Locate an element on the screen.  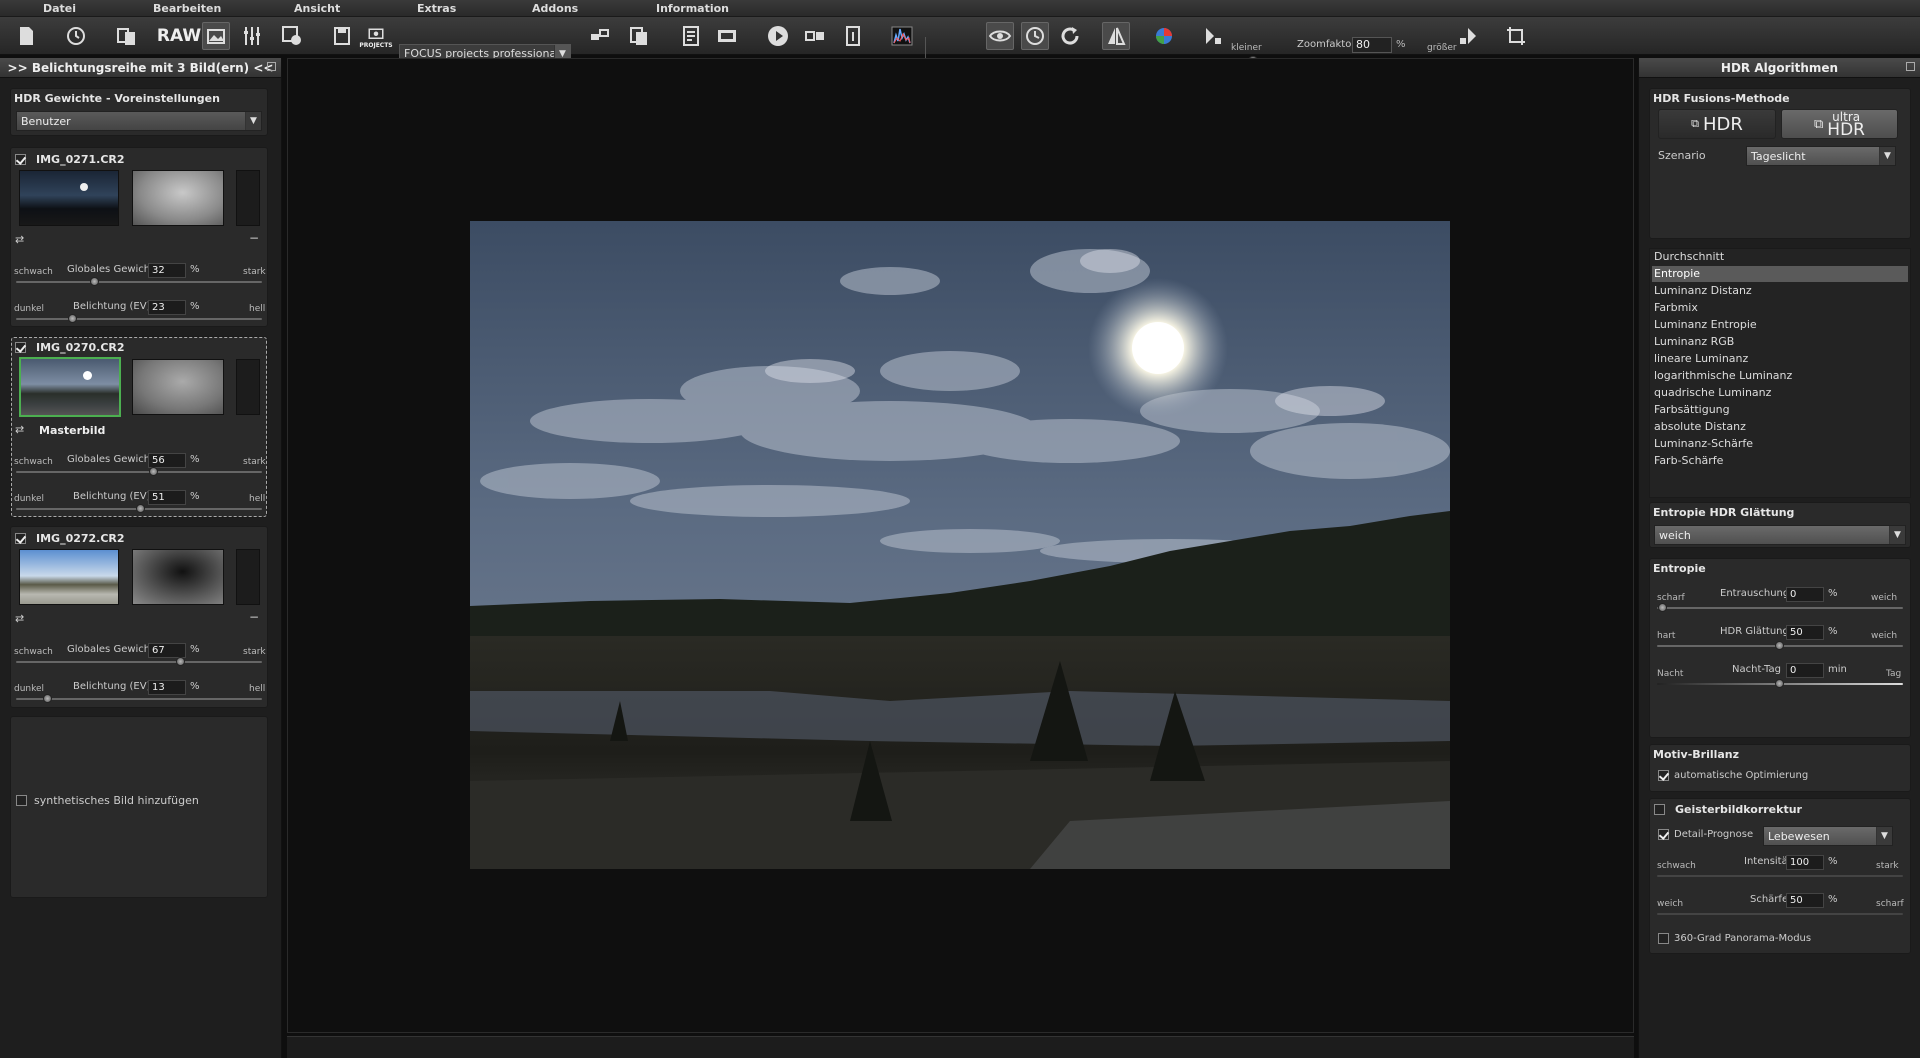
denoise-slider-knob is located at coordinates (1662, 607).